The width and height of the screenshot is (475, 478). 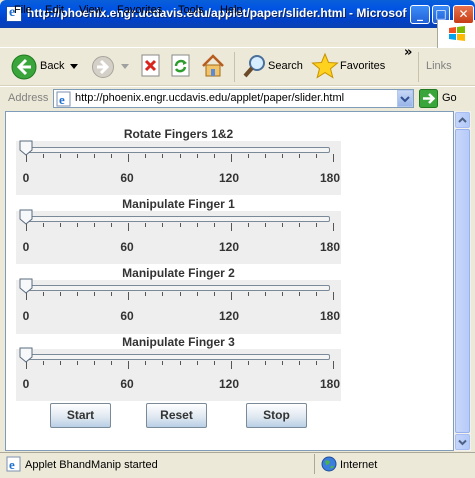 What do you see at coordinates (462, 281) in the screenshot?
I see `scroll-thumb` at bounding box center [462, 281].